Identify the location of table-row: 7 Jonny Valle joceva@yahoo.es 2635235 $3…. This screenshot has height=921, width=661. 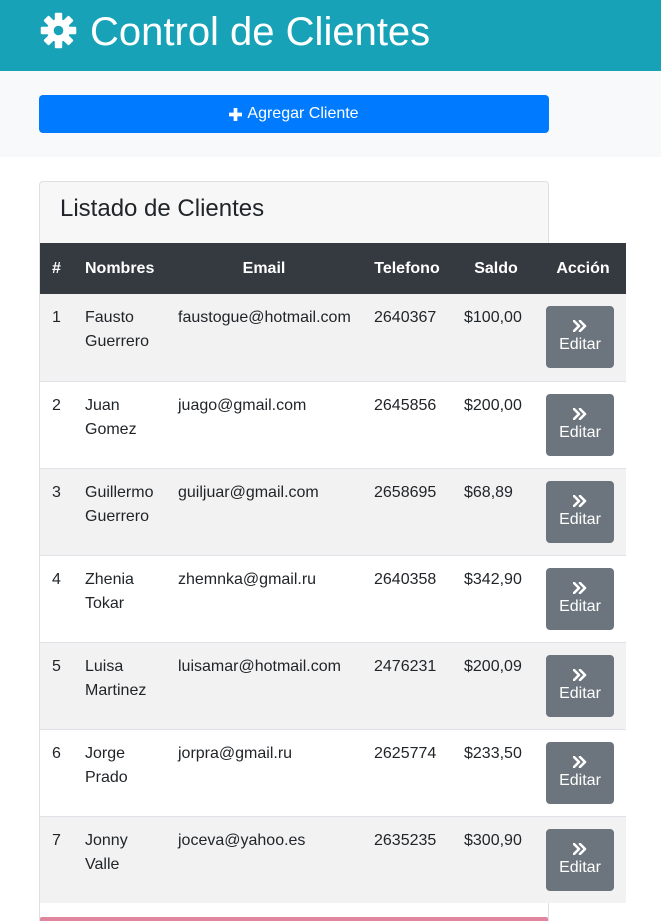
(333, 859).